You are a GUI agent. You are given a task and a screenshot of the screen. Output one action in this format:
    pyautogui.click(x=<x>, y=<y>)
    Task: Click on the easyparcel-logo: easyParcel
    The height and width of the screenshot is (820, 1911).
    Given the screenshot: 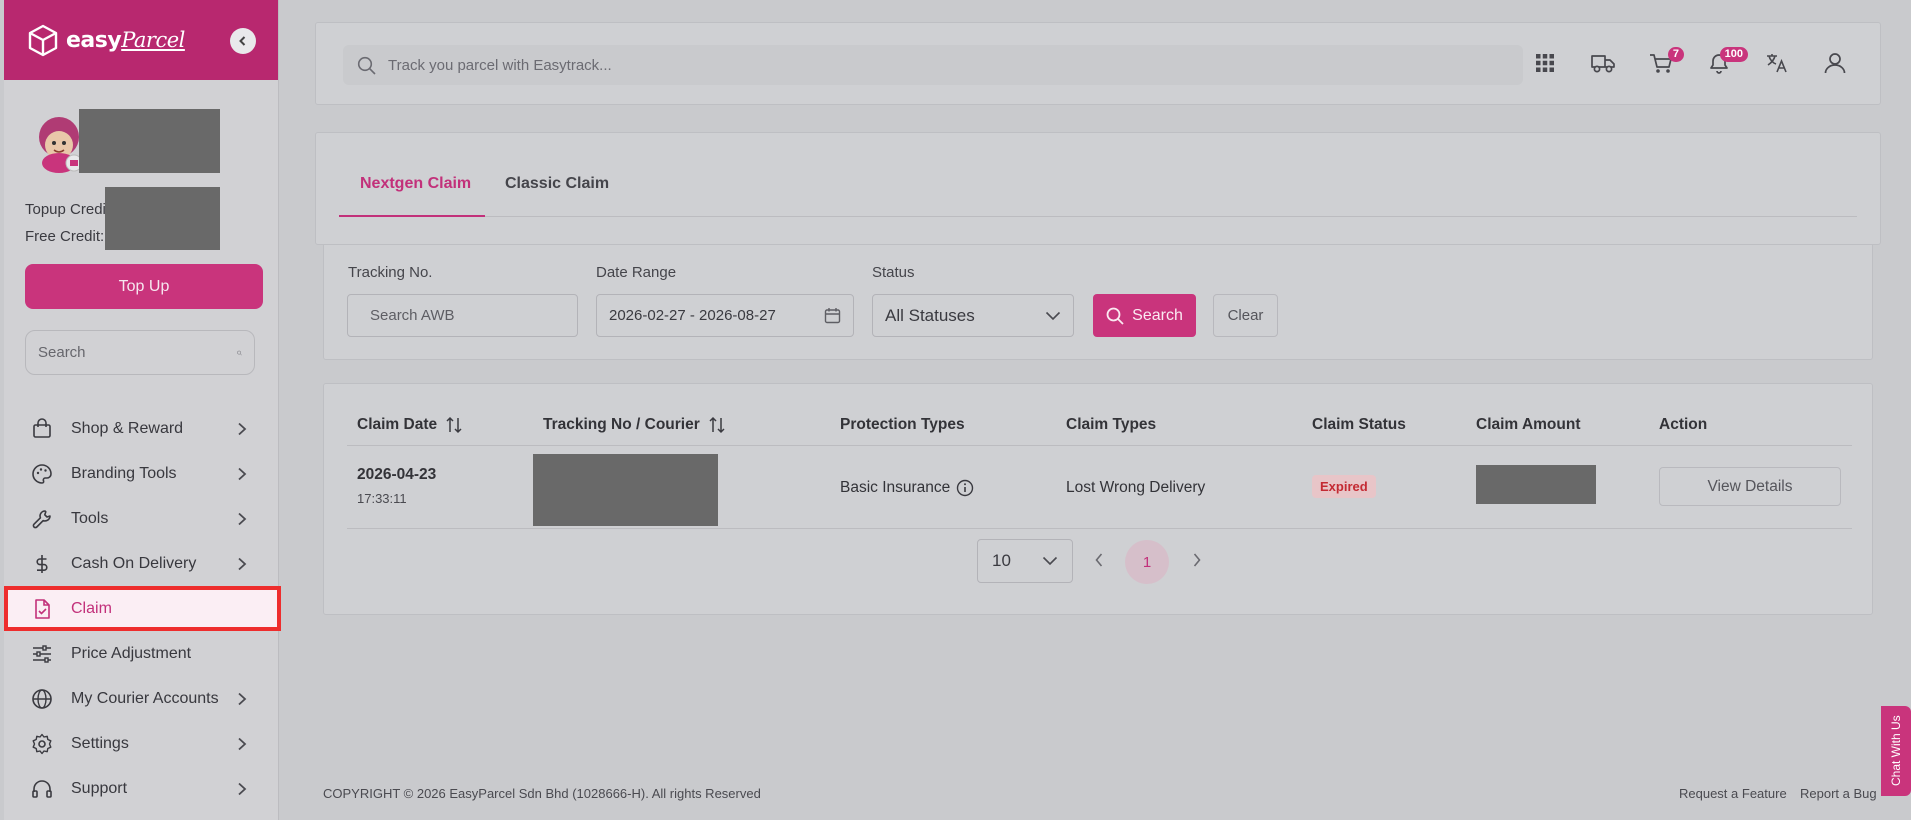 What is the action you would take?
    pyautogui.click(x=105, y=40)
    